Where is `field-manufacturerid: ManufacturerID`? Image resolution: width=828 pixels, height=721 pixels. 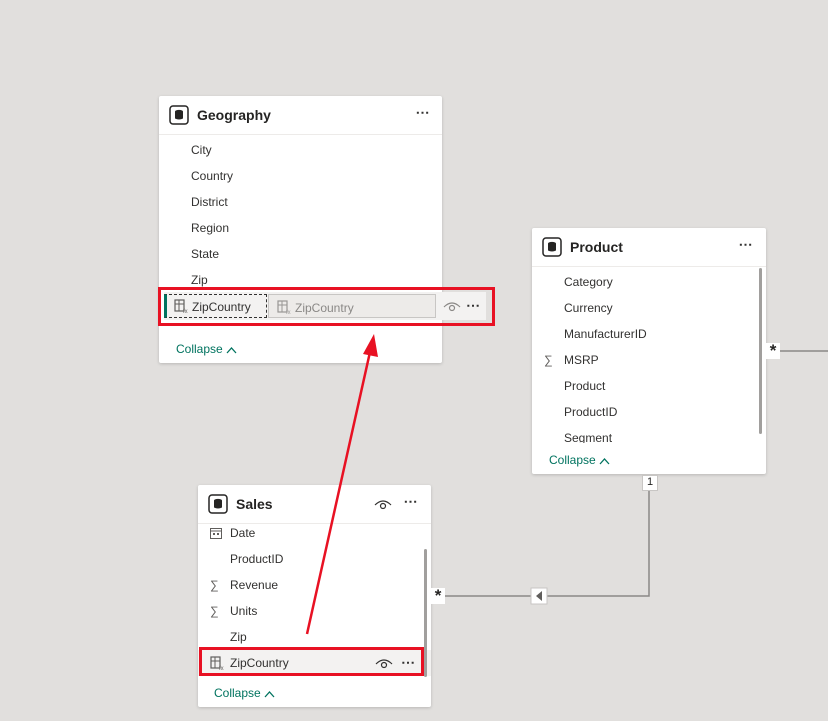
field-manufacturerid: ManufacturerID is located at coordinates (649, 334).